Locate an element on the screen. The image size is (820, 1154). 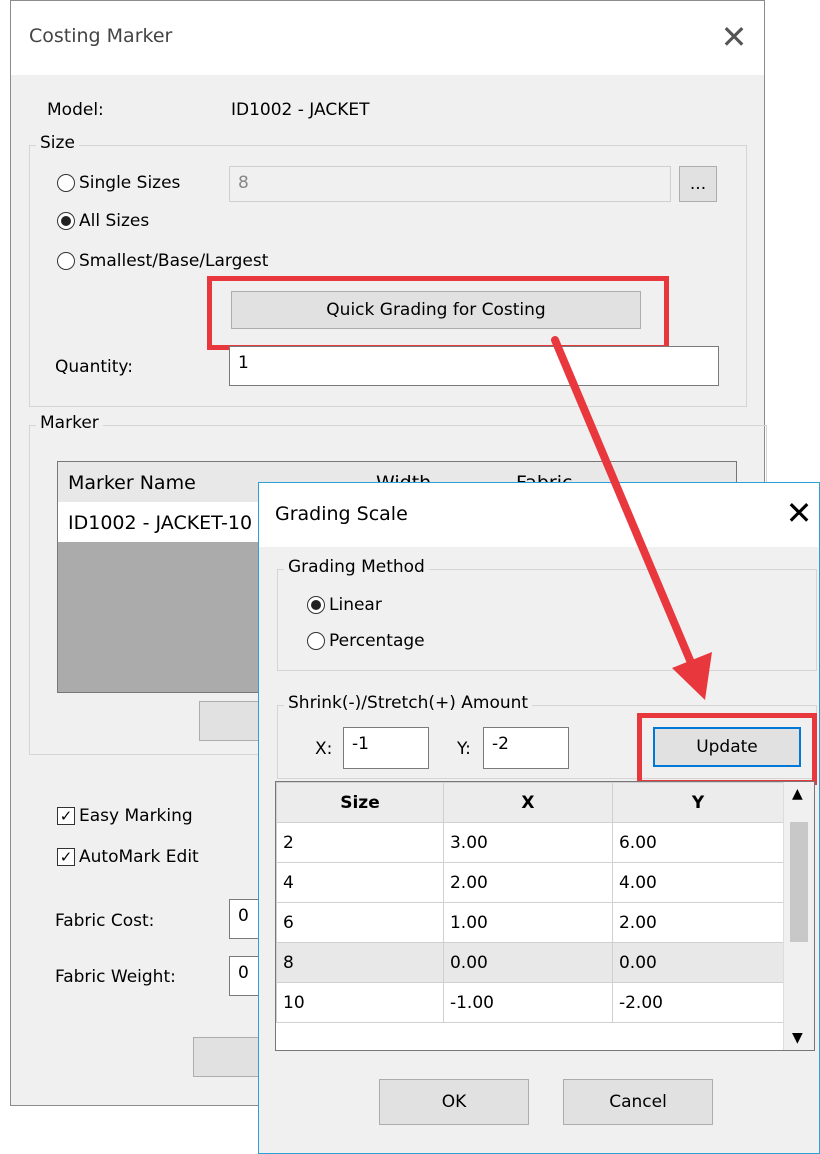
size-cell: 10 is located at coordinates (360, 1002).